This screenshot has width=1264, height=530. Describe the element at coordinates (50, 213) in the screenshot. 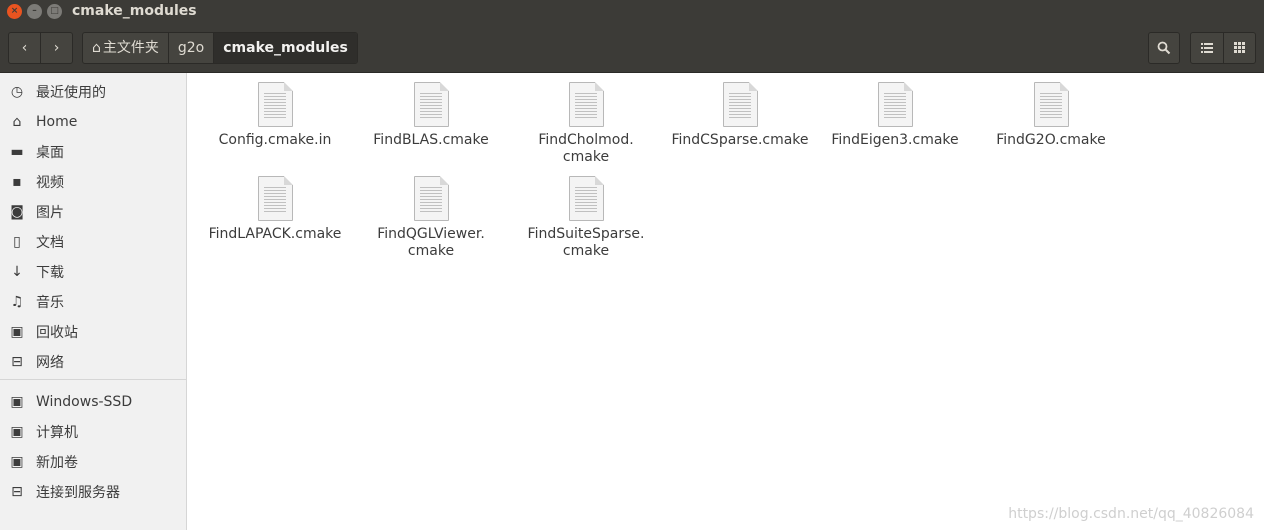

I see `sidebar-item-label: 图片` at that location.